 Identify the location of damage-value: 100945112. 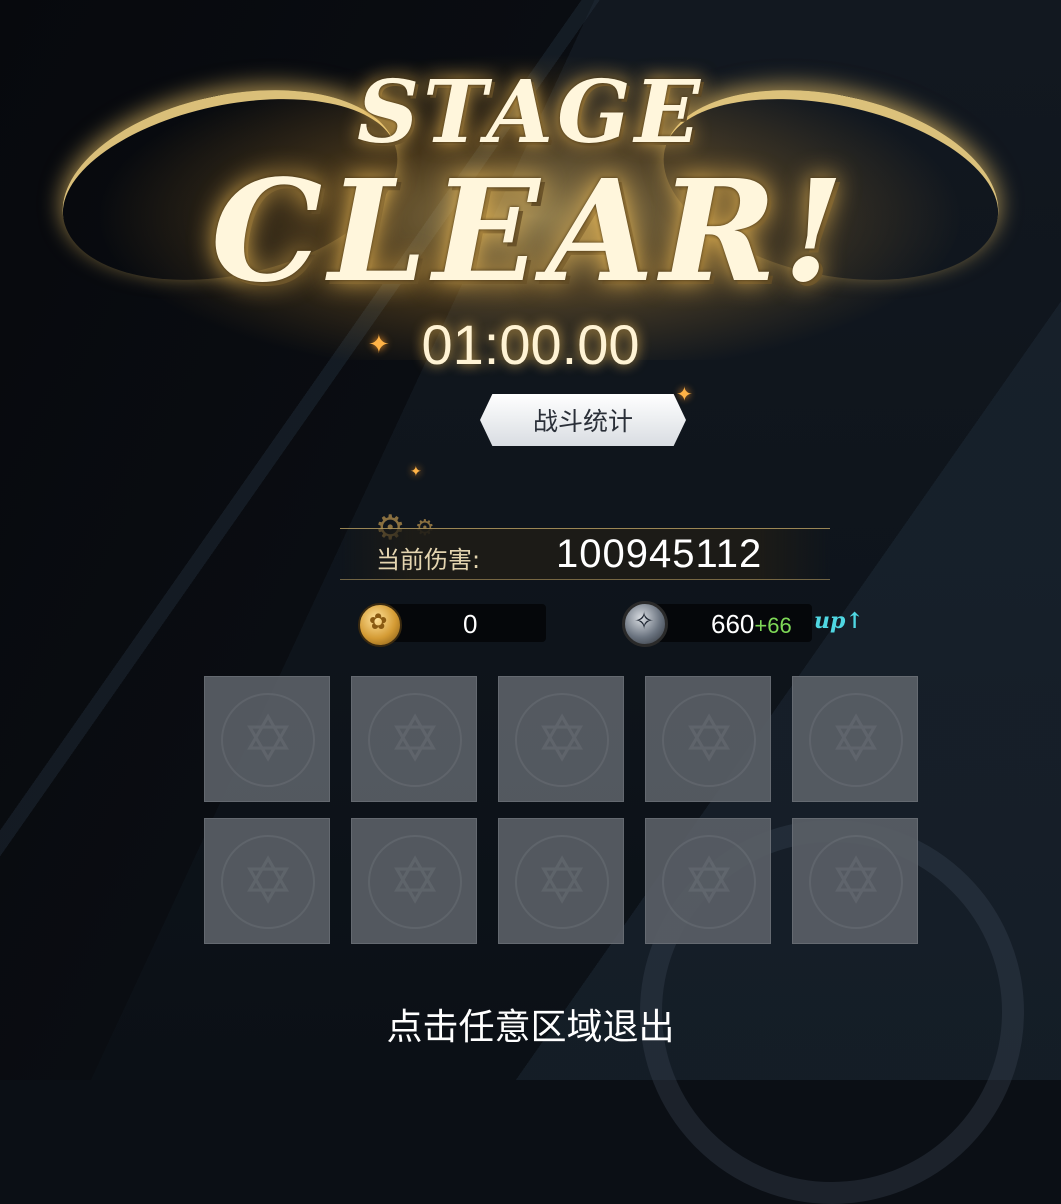
(659, 554).